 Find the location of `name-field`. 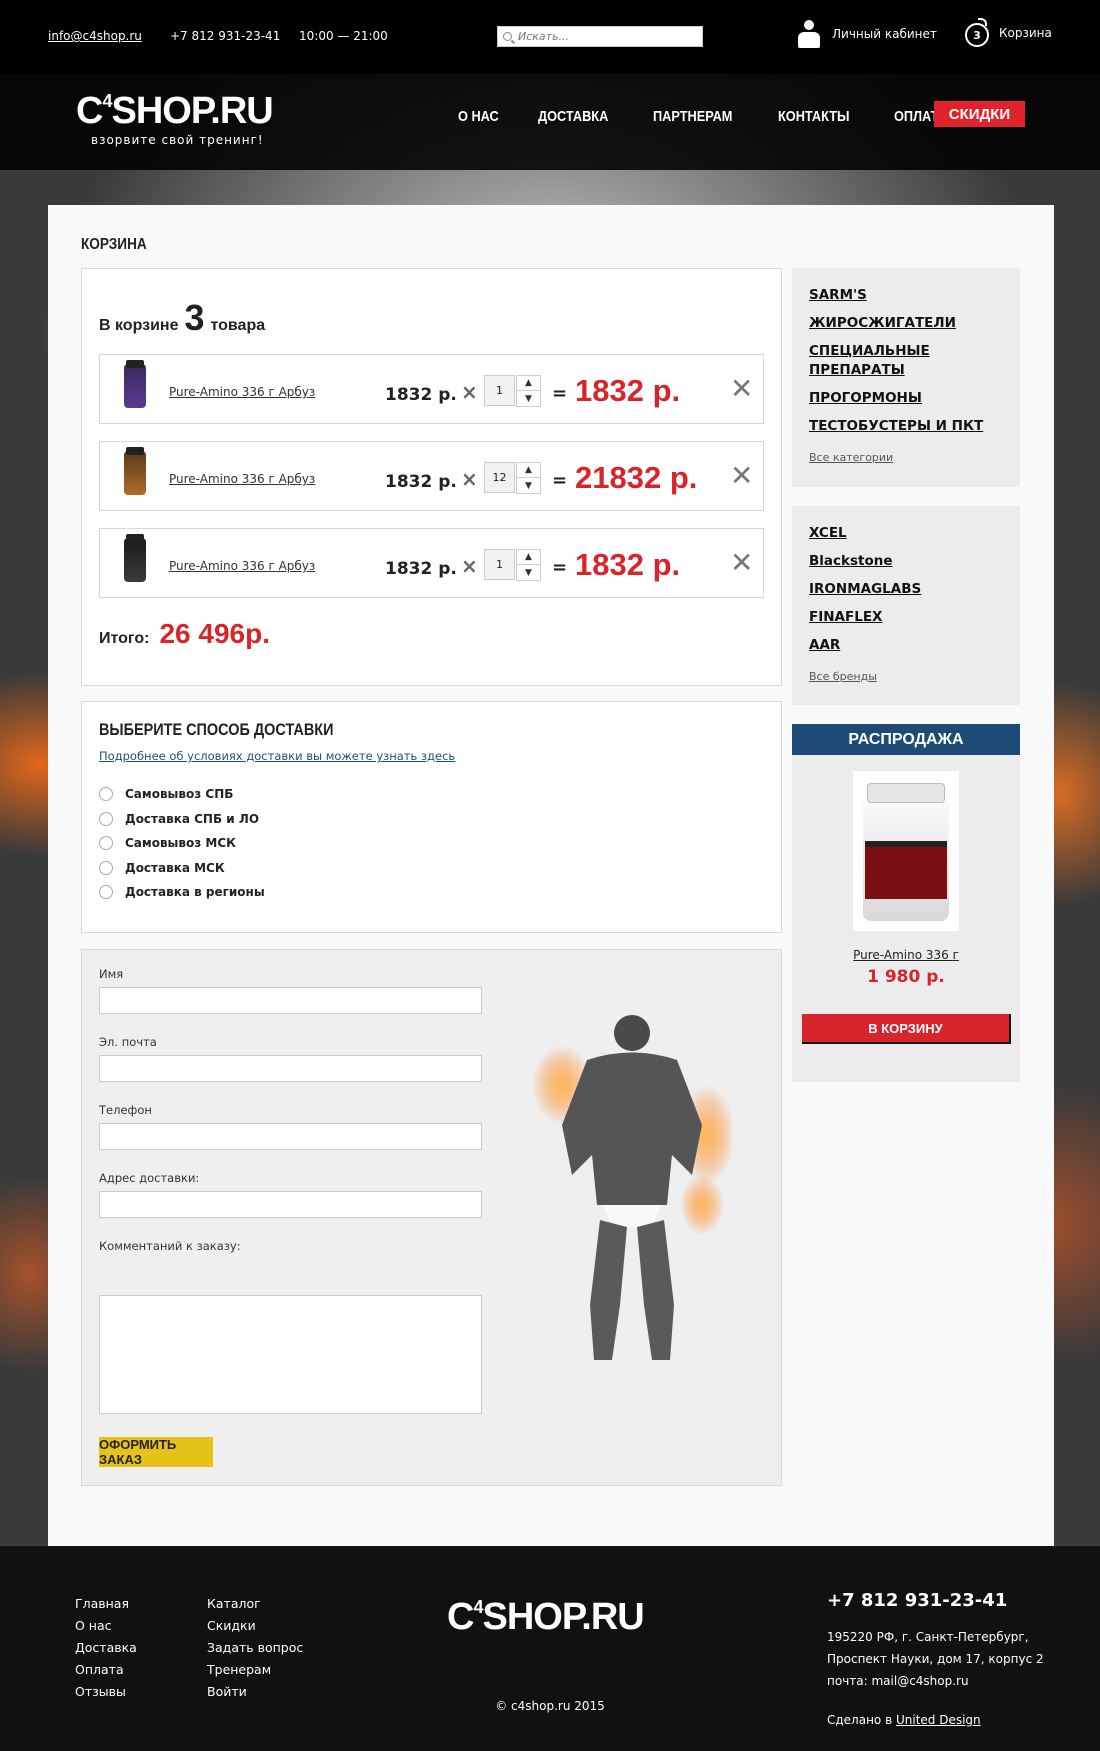

name-field is located at coordinates (290, 1000).